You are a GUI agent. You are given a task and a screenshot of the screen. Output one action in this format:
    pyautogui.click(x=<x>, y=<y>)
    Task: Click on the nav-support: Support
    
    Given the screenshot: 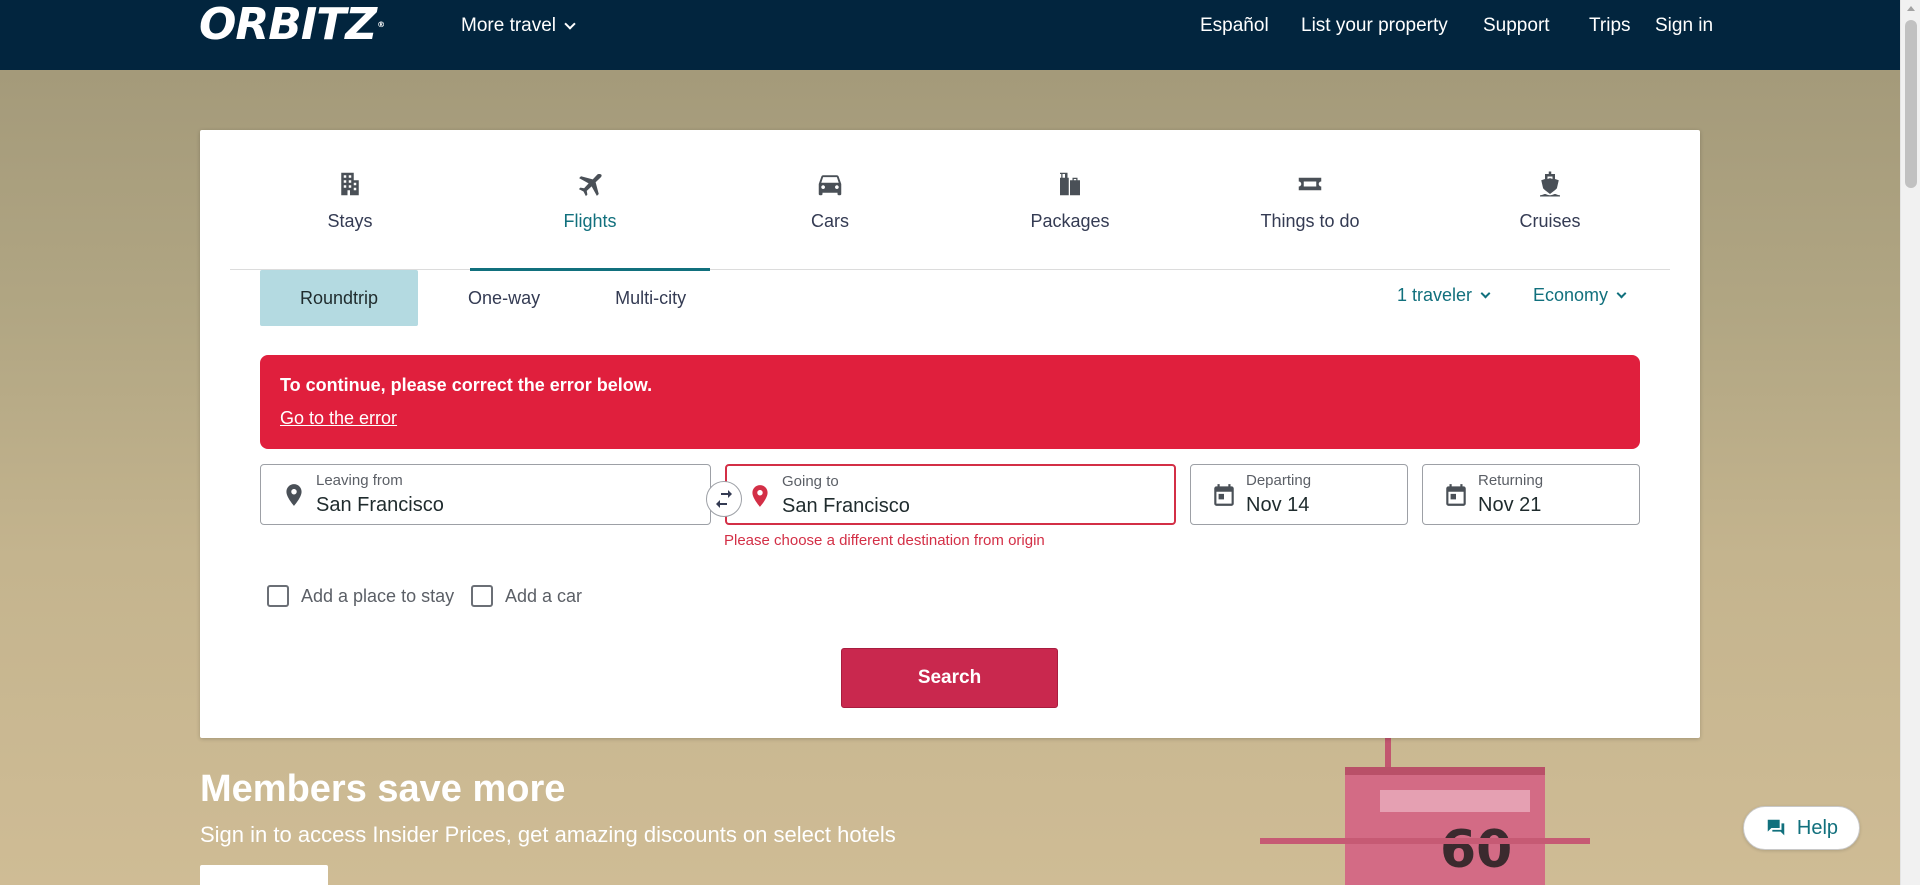 What is the action you would take?
    pyautogui.click(x=1516, y=26)
    